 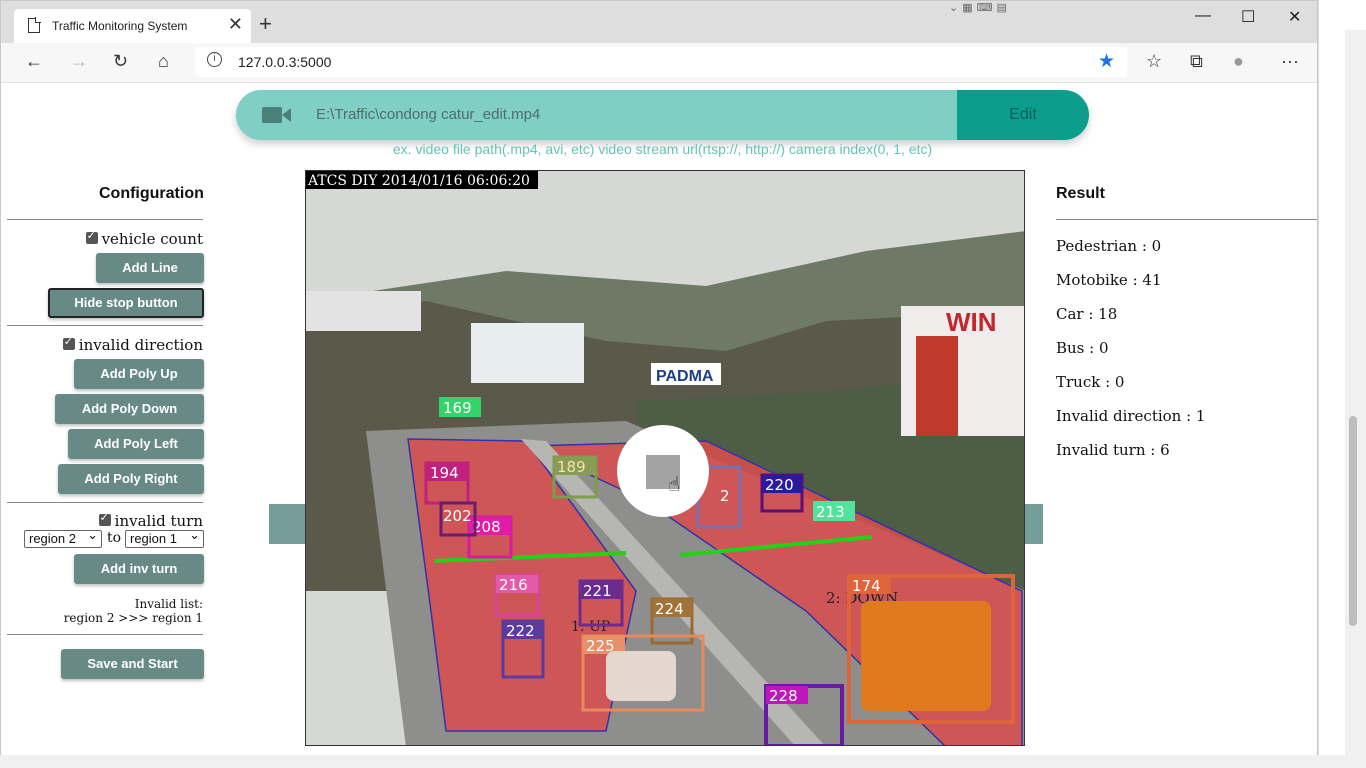 I want to click on add-poly-right-button: Add Poly Right, so click(x=131, y=479).